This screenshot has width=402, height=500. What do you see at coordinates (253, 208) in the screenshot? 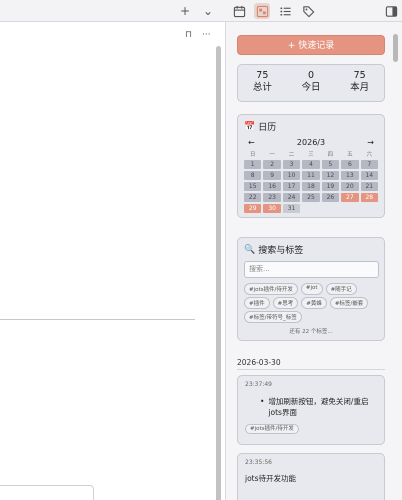
I see `calendar-day-active: 29` at bounding box center [253, 208].